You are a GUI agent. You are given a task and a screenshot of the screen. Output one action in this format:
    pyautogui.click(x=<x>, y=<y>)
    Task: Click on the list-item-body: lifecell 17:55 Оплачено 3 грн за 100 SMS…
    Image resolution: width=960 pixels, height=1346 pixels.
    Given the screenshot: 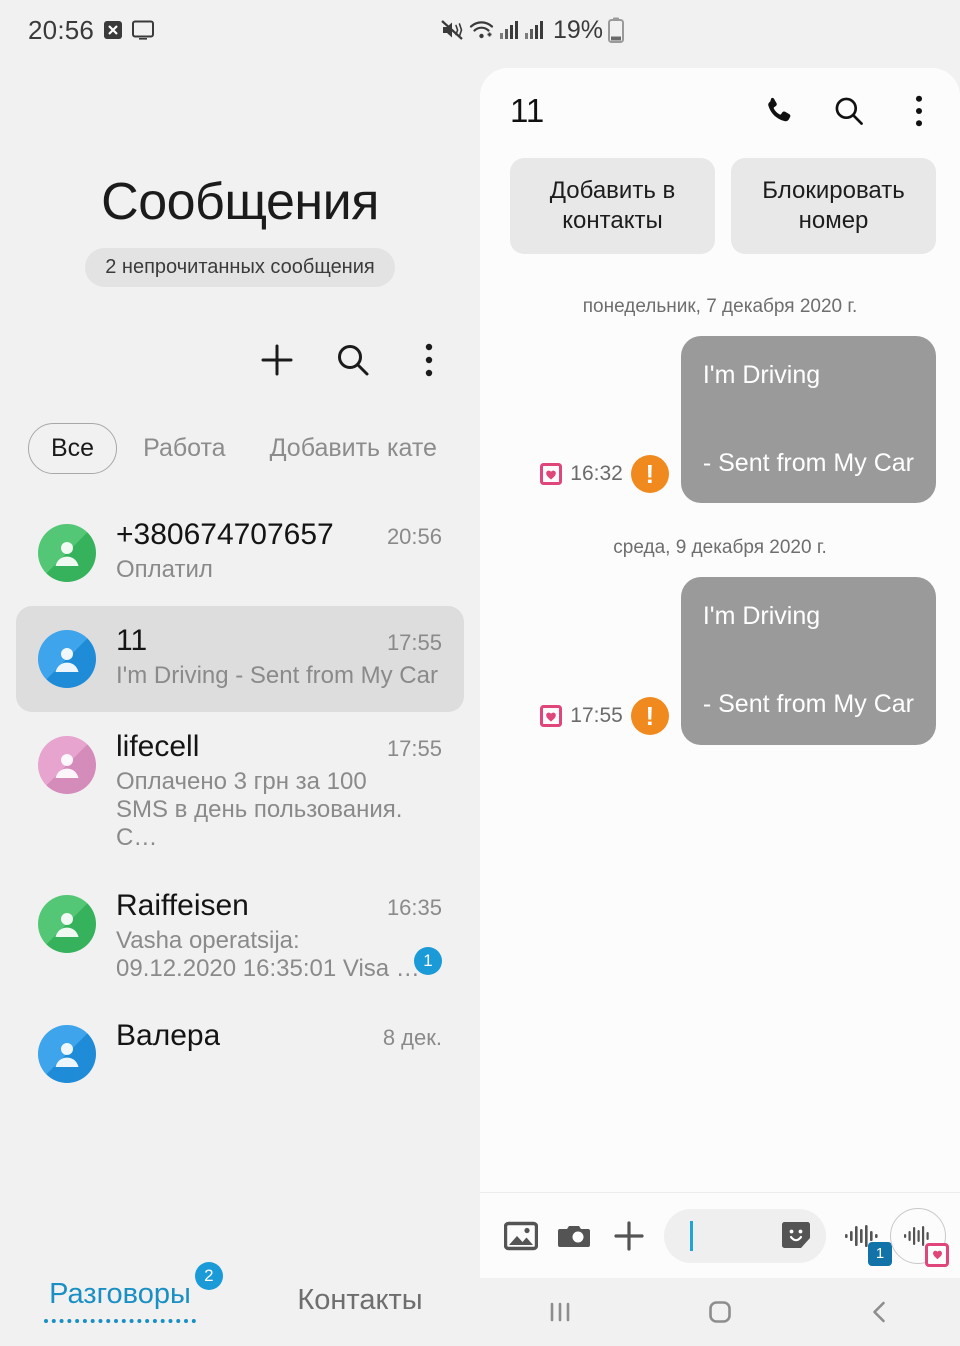 What is the action you would take?
    pyautogui.click(x=279, y=791)
    